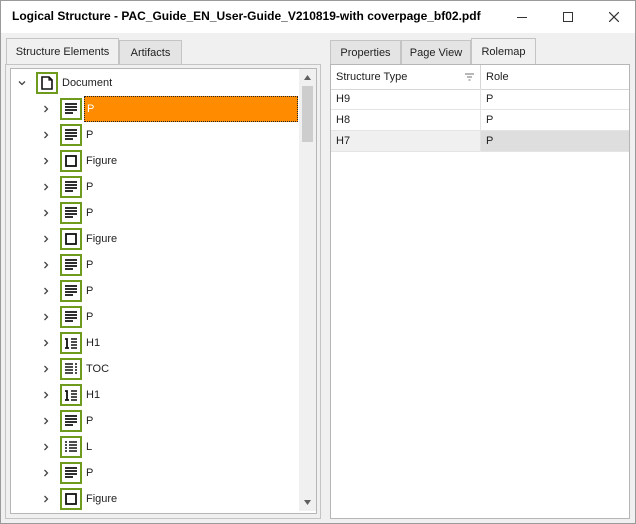 This screenshot has height=524, width=636. Describe the element at coordinates (47, 83) in the screenshot. I see `document-icon` at that location.